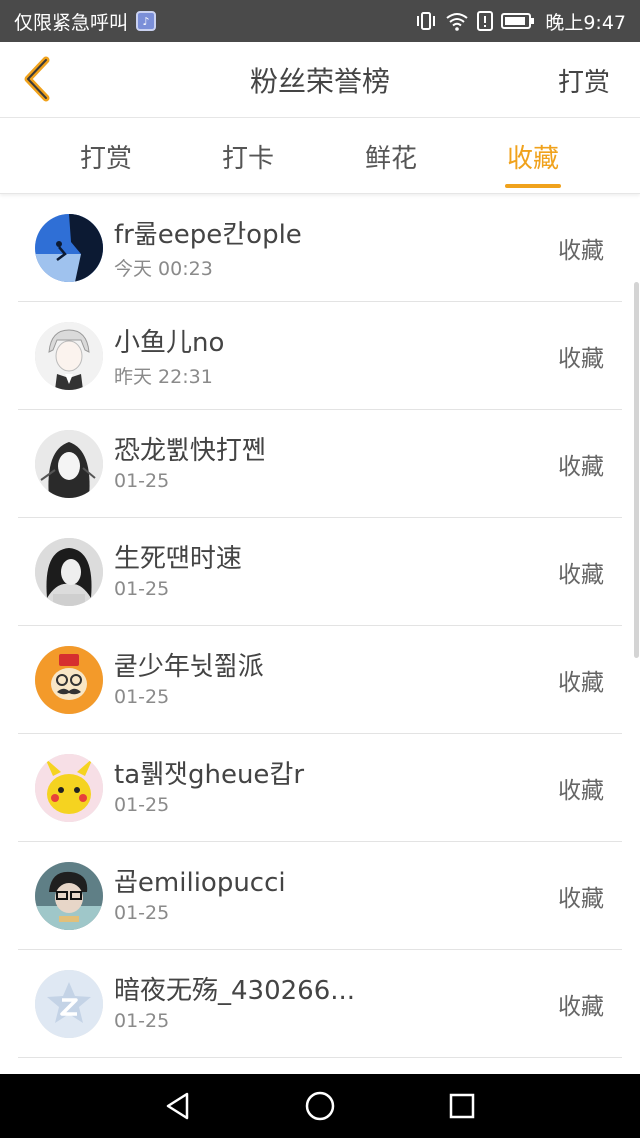 This screenshot has height=1138, width=640. I want to click on tab-label: 鲜花, so click(390, 158).